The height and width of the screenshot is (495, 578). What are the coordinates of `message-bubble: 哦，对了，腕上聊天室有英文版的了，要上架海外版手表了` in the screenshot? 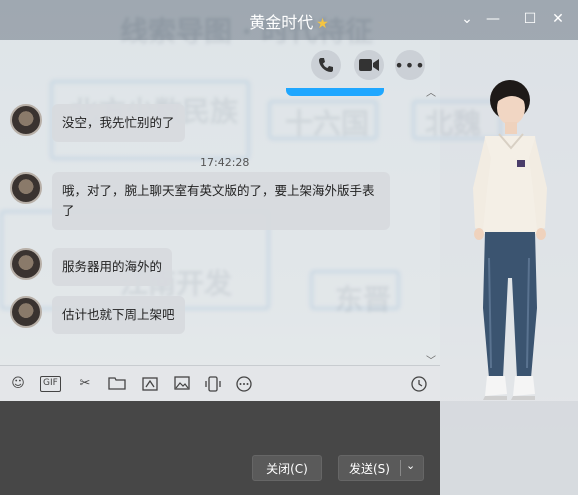 It's located at (221, 201).